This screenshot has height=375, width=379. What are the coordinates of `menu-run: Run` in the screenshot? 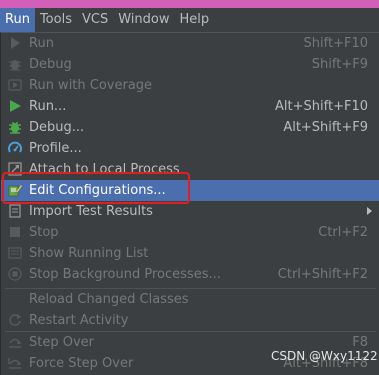 It's located at (17, 20).